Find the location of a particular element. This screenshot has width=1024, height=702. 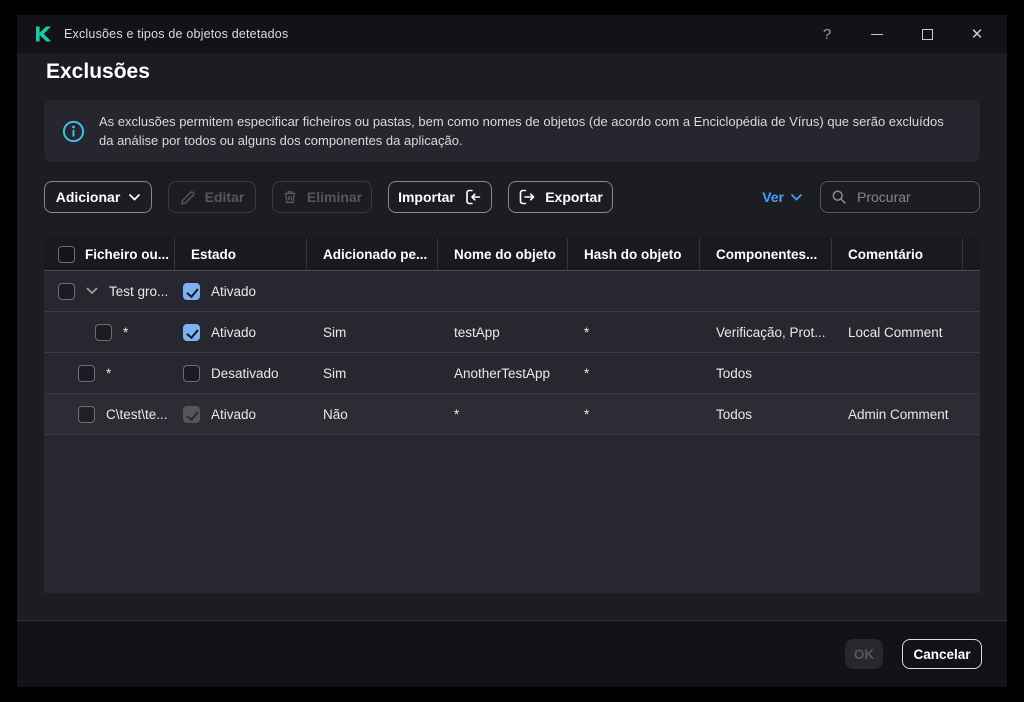

close-button: ✕ is located at coordinates (977, 34).